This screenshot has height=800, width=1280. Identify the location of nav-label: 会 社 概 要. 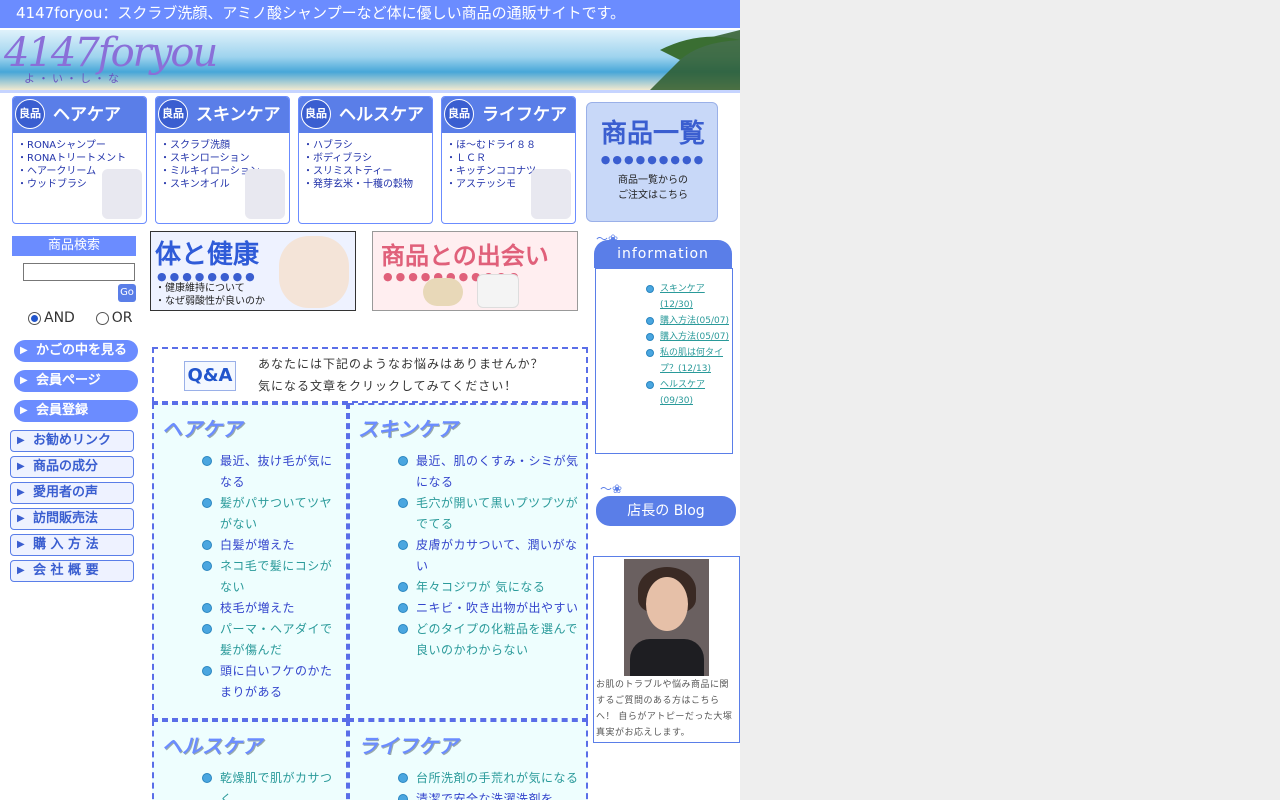
(66, 570).